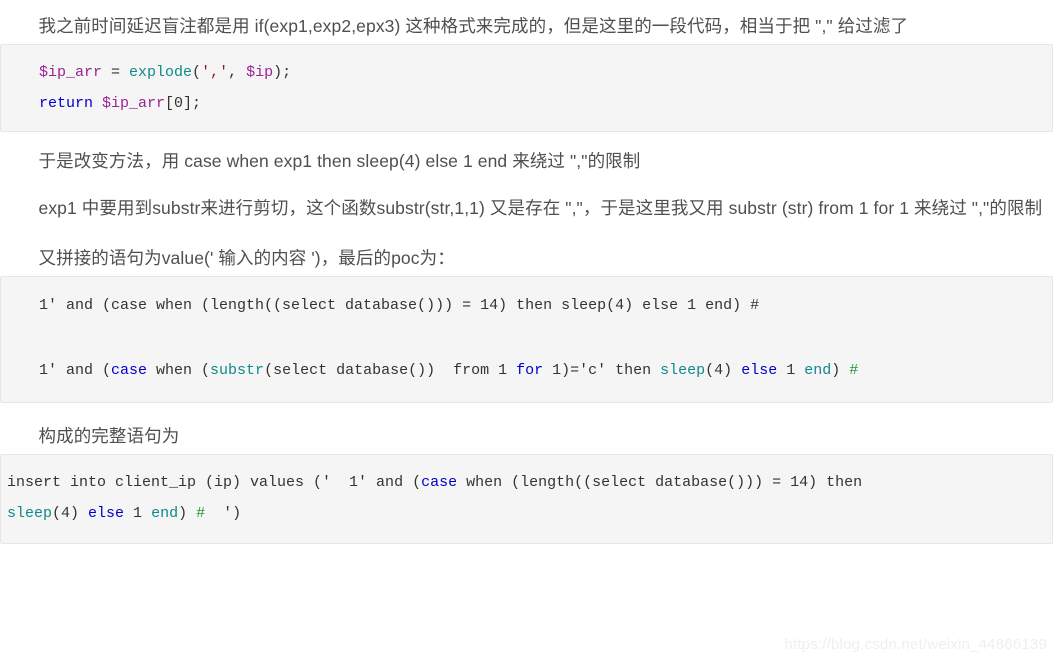  Describe the element at coordinates (390, 370) in the screenshot. I see `code-token-plain: (select database()) from 1` at that location.